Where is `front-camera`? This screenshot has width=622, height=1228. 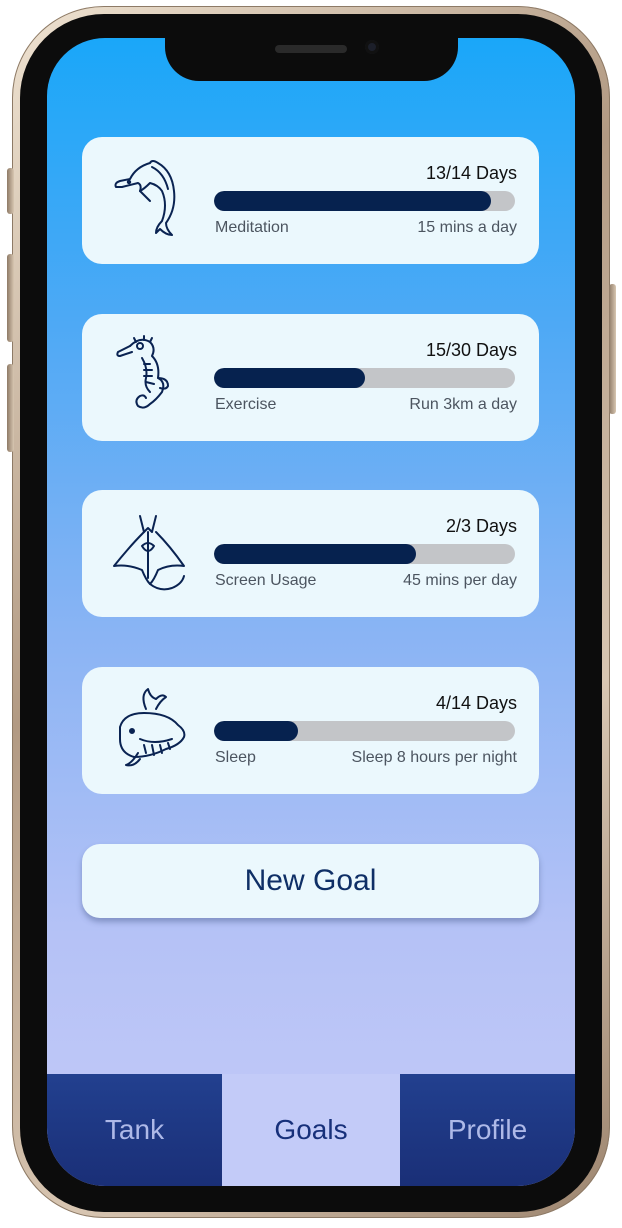 front-camera is located at coordinates (372, 47).